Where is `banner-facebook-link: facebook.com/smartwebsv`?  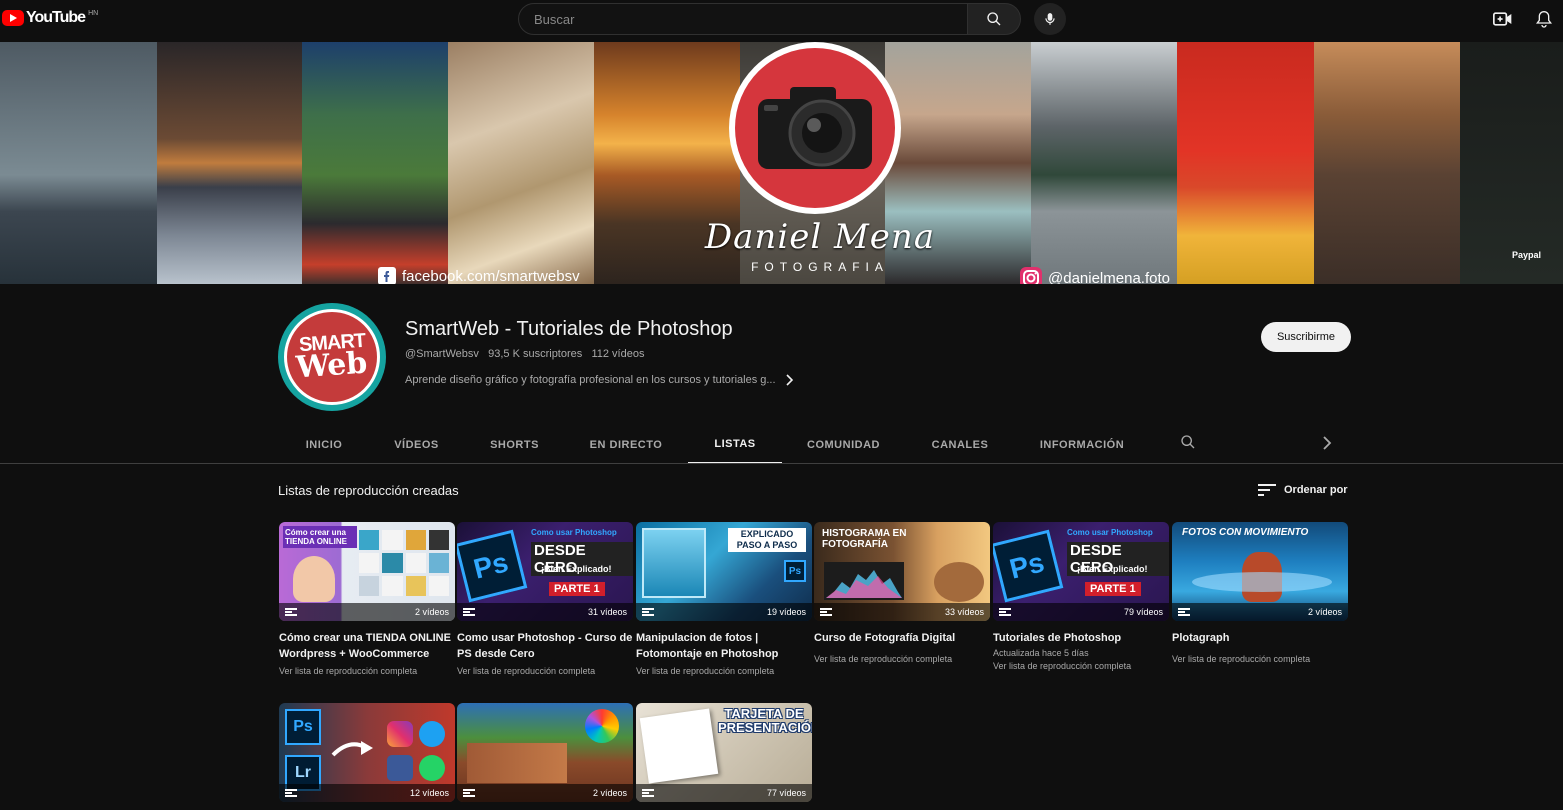 banner-facebook-link: facebook.com/smartwebsv is located at coordinates (479, 275).